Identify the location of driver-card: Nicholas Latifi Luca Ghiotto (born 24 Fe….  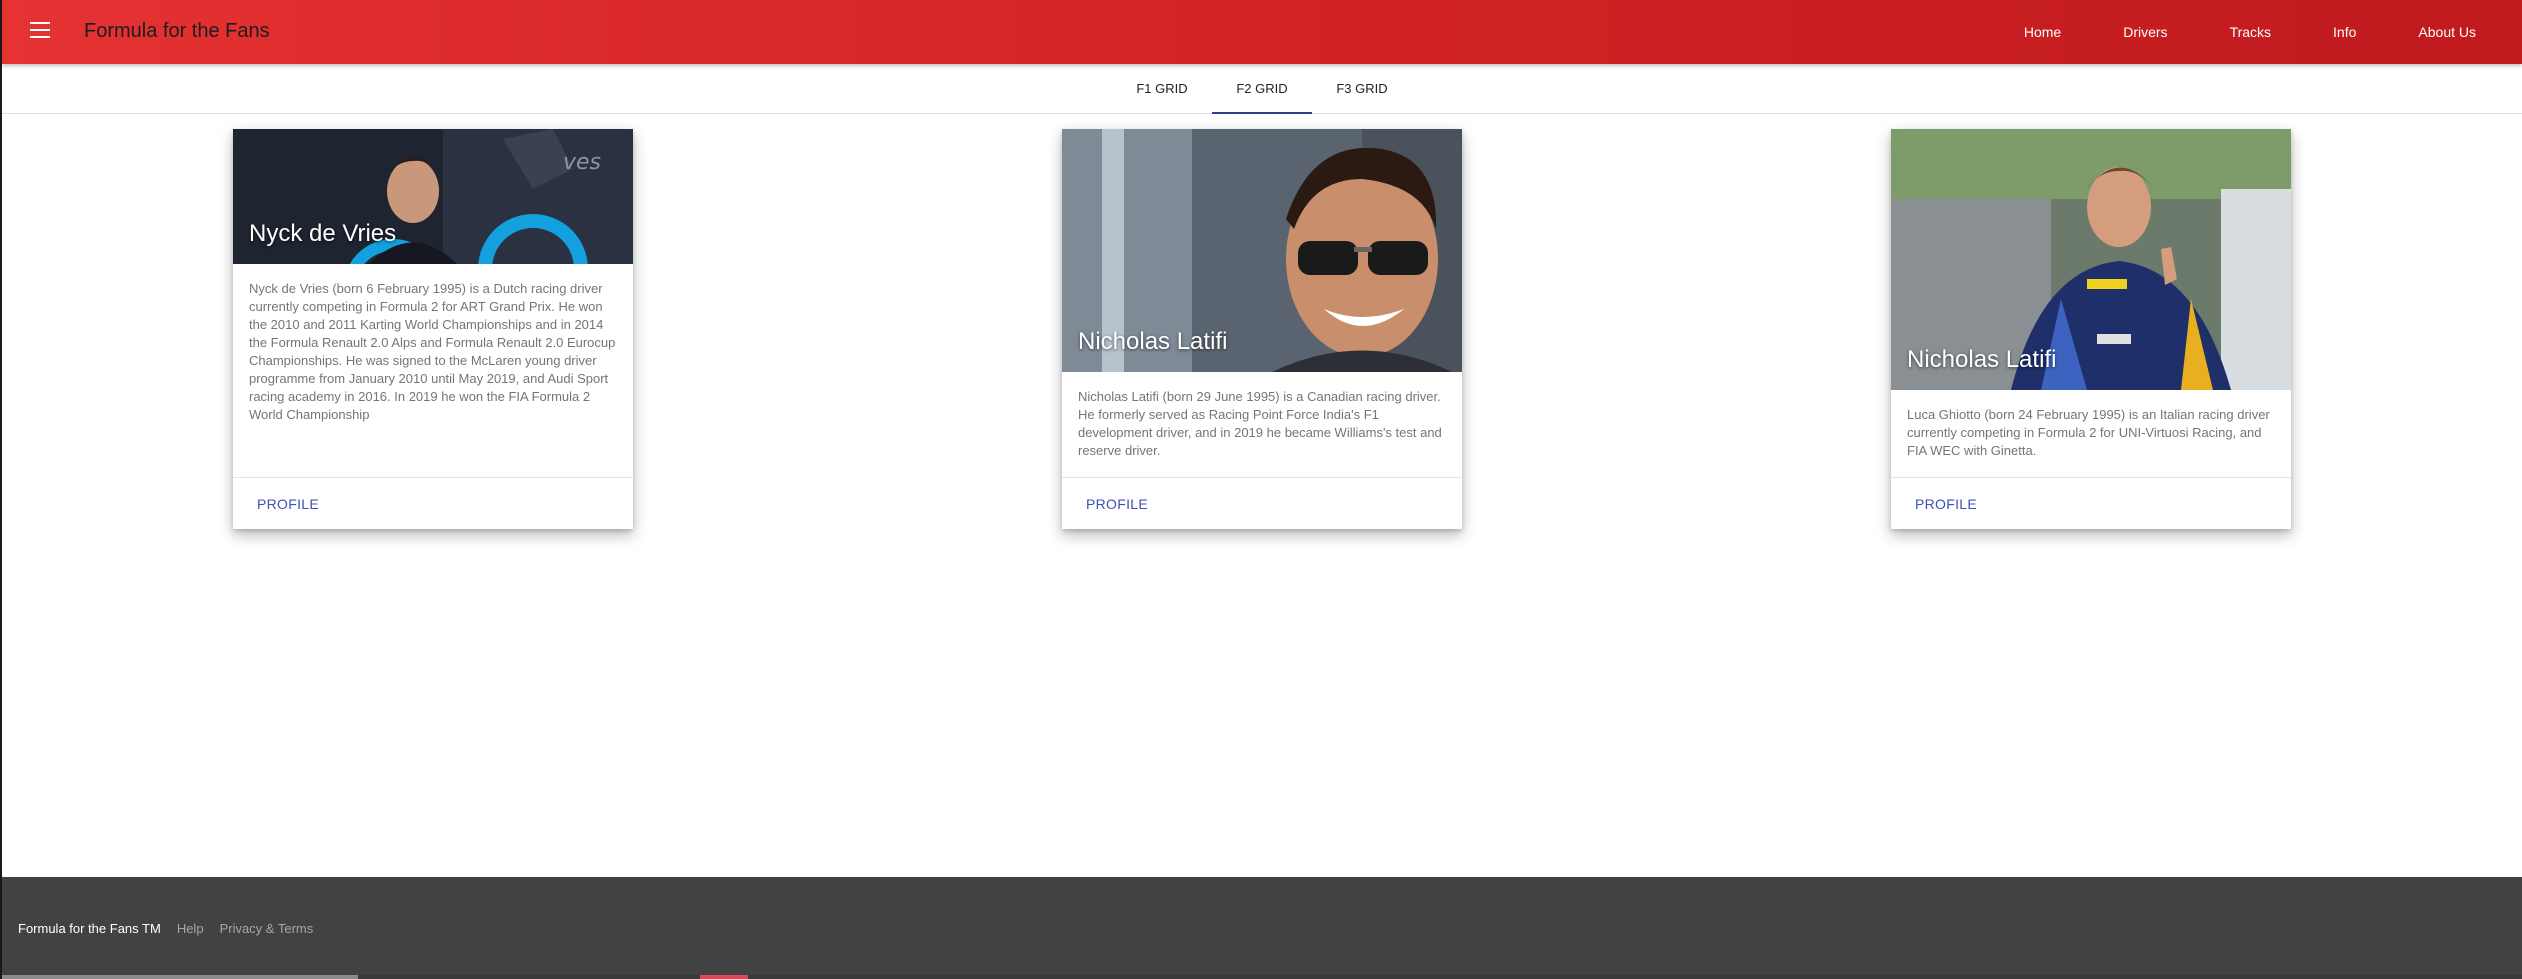
(2091, 329).